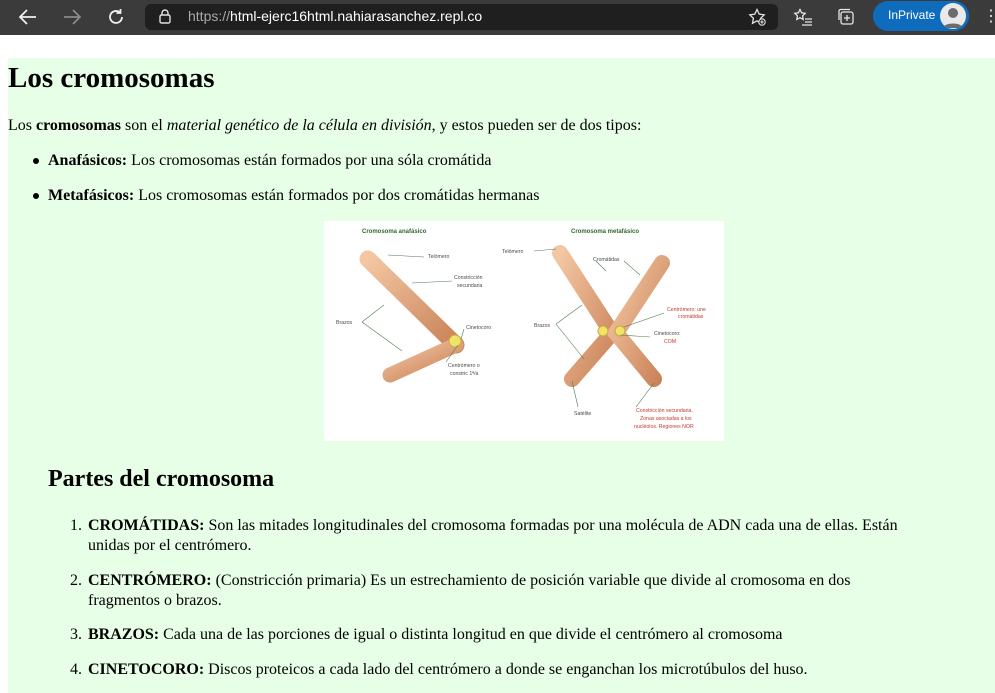 The image size is (995, 693). Describe the element at coordinates (150, 580) in the screenshot. I see `part-term: CENTRÓMERO:` at that location.